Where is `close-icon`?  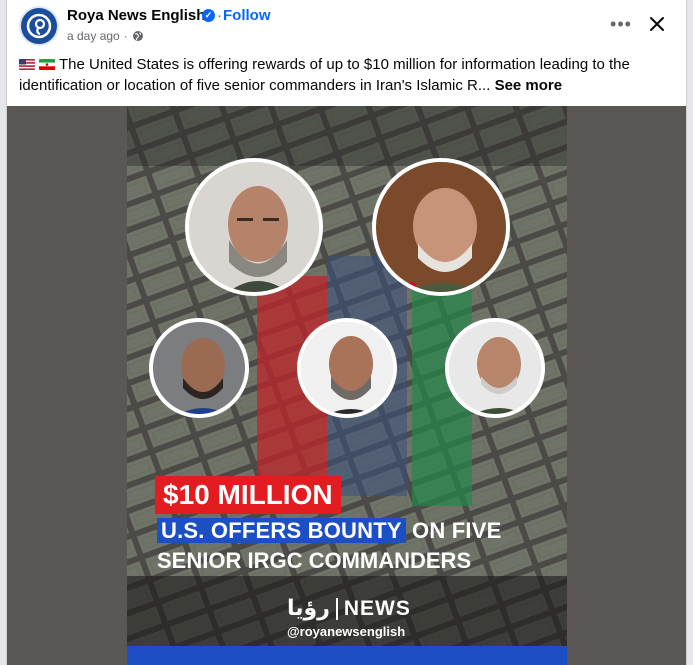
close-icon is located at coordinates (657, 24).